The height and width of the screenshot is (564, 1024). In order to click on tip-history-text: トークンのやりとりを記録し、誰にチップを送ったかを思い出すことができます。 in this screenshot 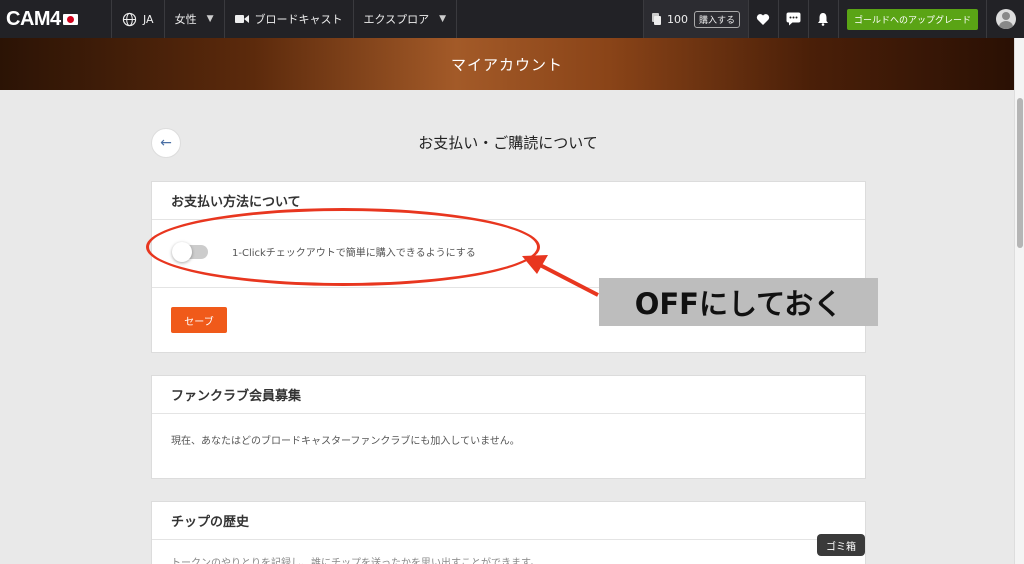, I will do `click(355, 561)`.